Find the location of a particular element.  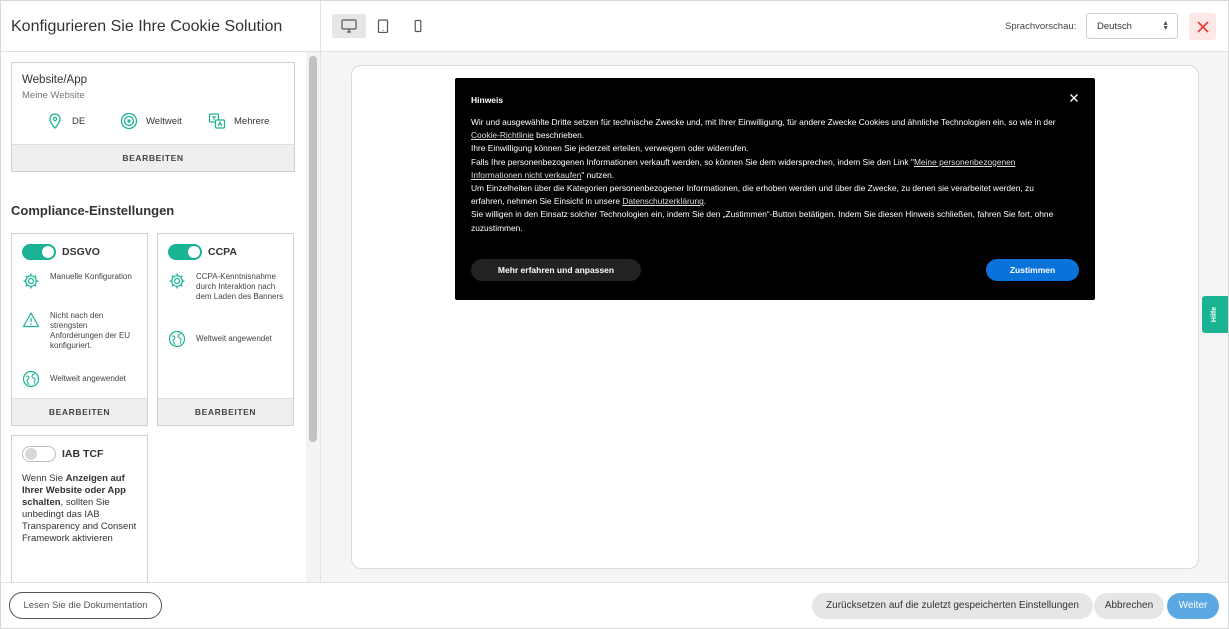

translate-icon is located at coordinates (217, 121).